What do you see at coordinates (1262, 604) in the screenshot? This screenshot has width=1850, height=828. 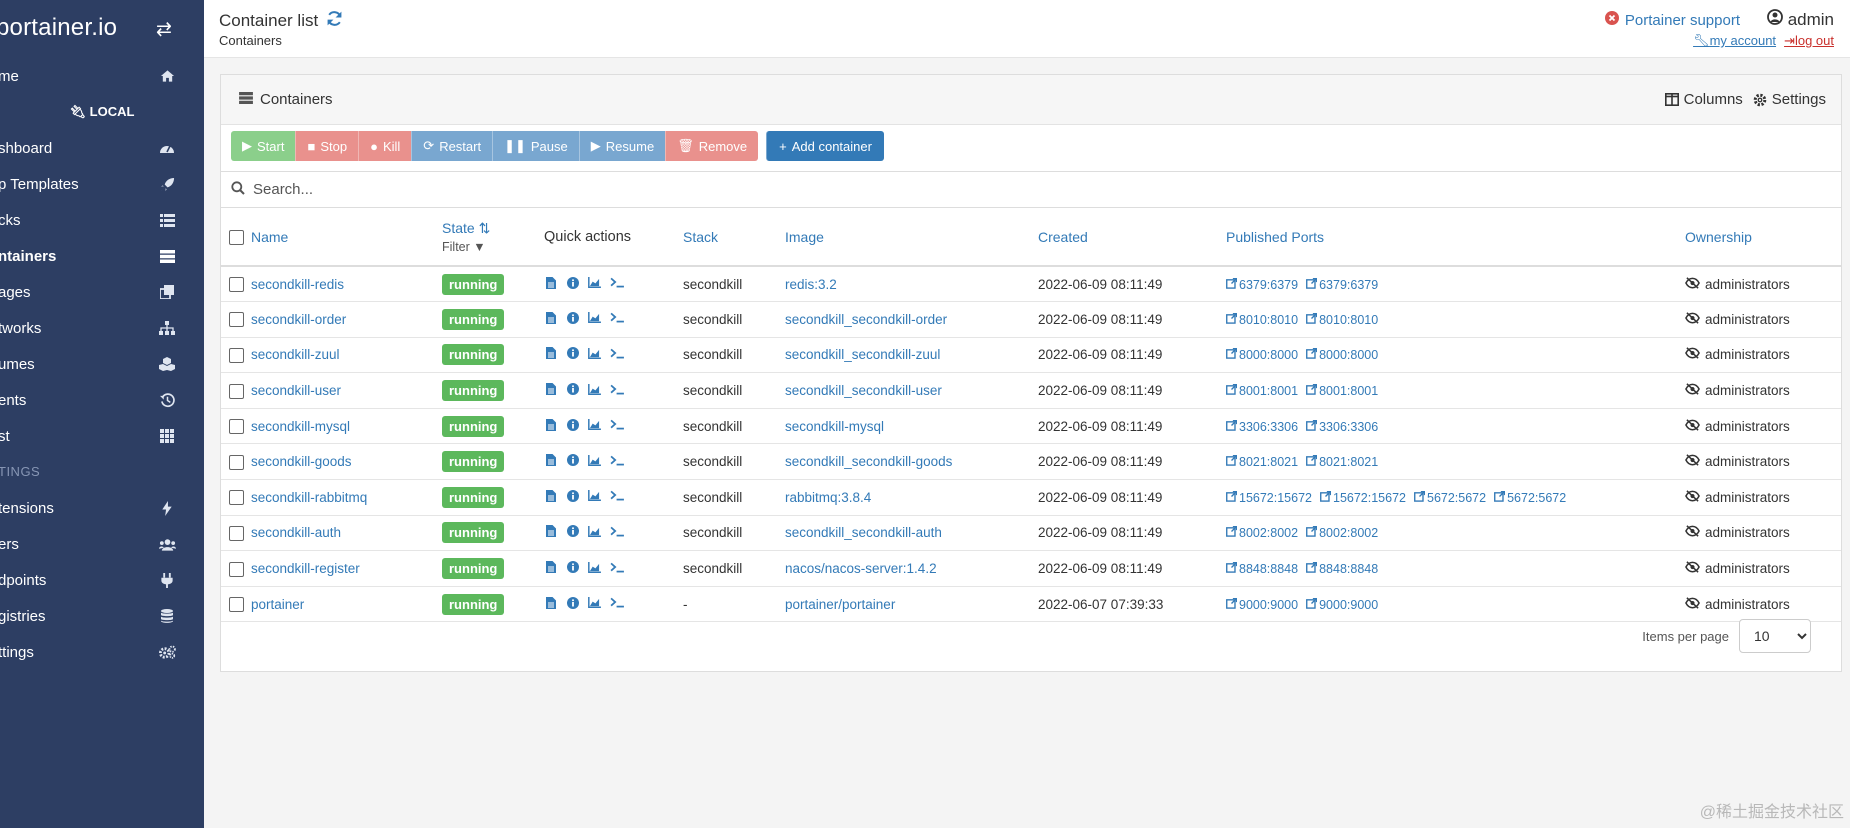 I see `published-port-link: 9000:9000` at bounding box center [1262, 604].